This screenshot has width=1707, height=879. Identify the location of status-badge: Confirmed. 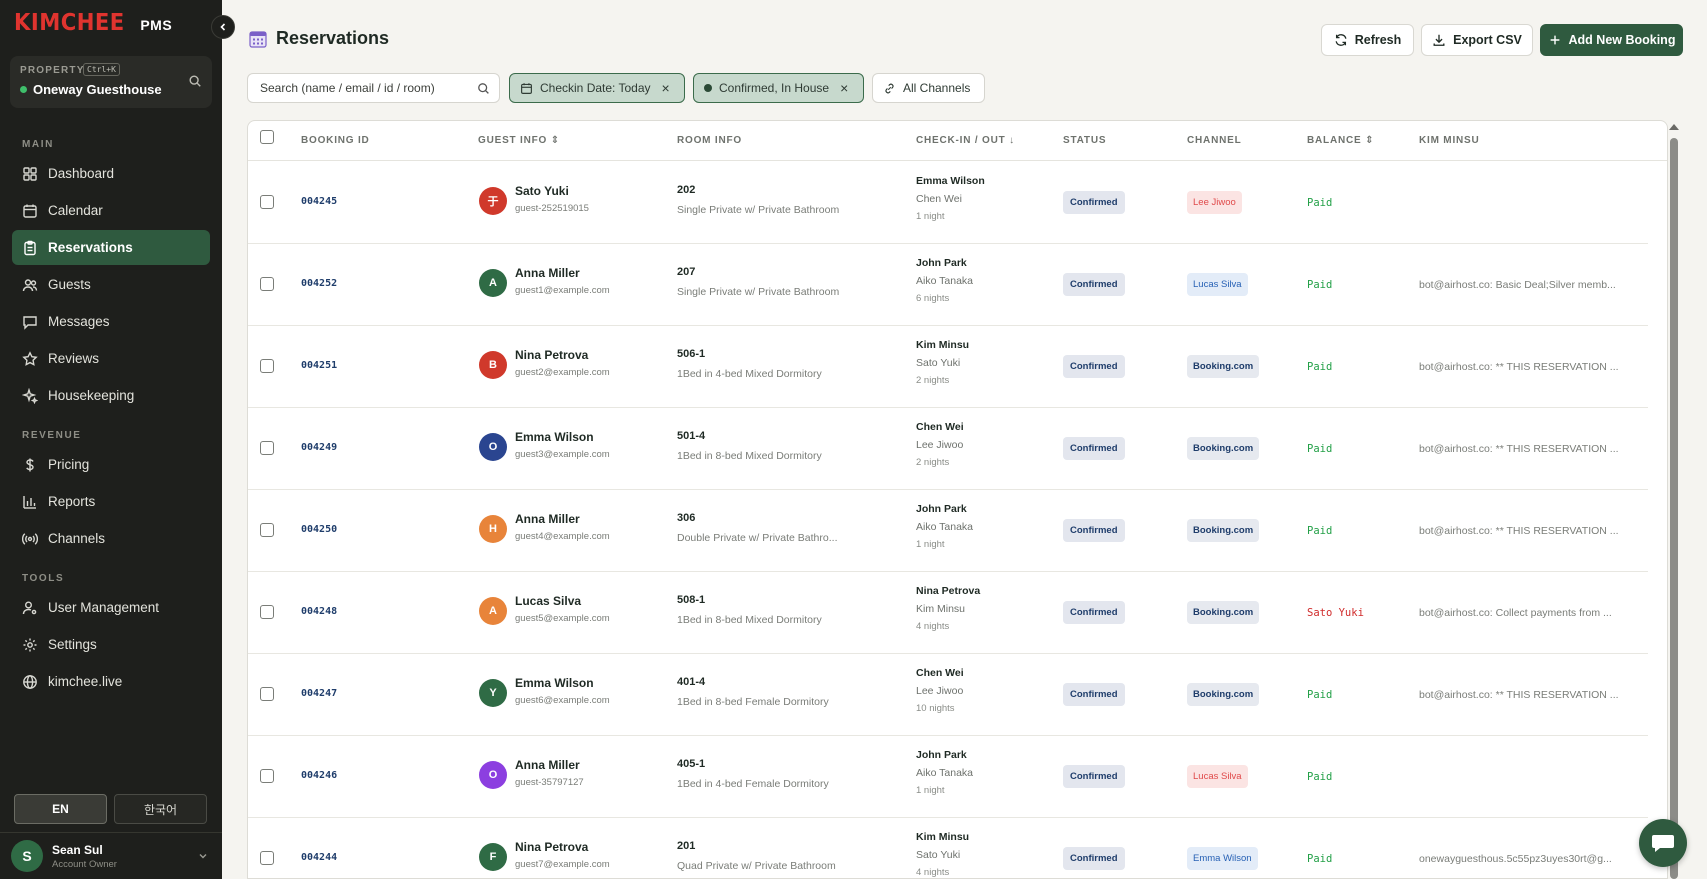
(1094, 530).